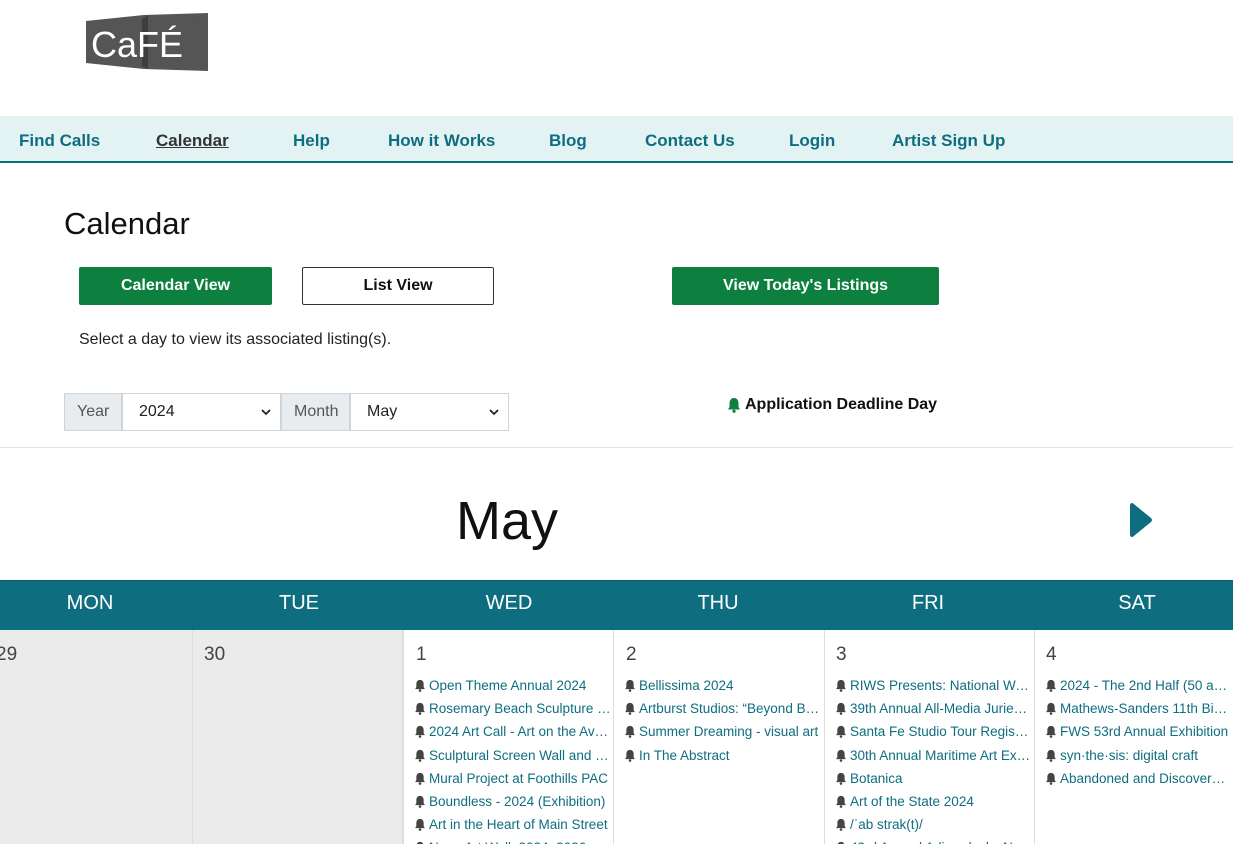  Describe the element at coordinates (520, 732) in the screenshot. I see `event-title: 2024 Art Call - Art on the Avenue` at that location.